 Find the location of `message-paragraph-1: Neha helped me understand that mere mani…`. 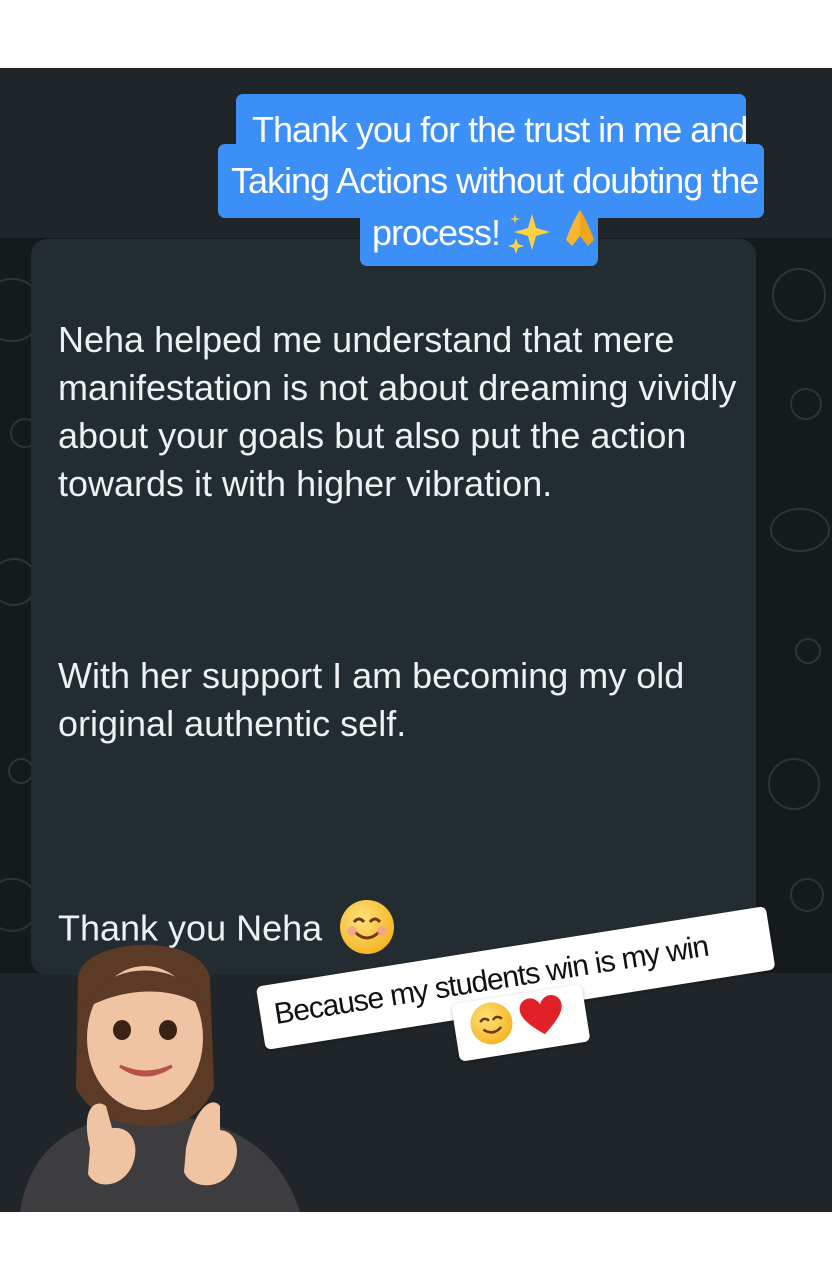

message-paragraph-1: Neha helped me understand that mere mani… is located at coordinates (397, 411).